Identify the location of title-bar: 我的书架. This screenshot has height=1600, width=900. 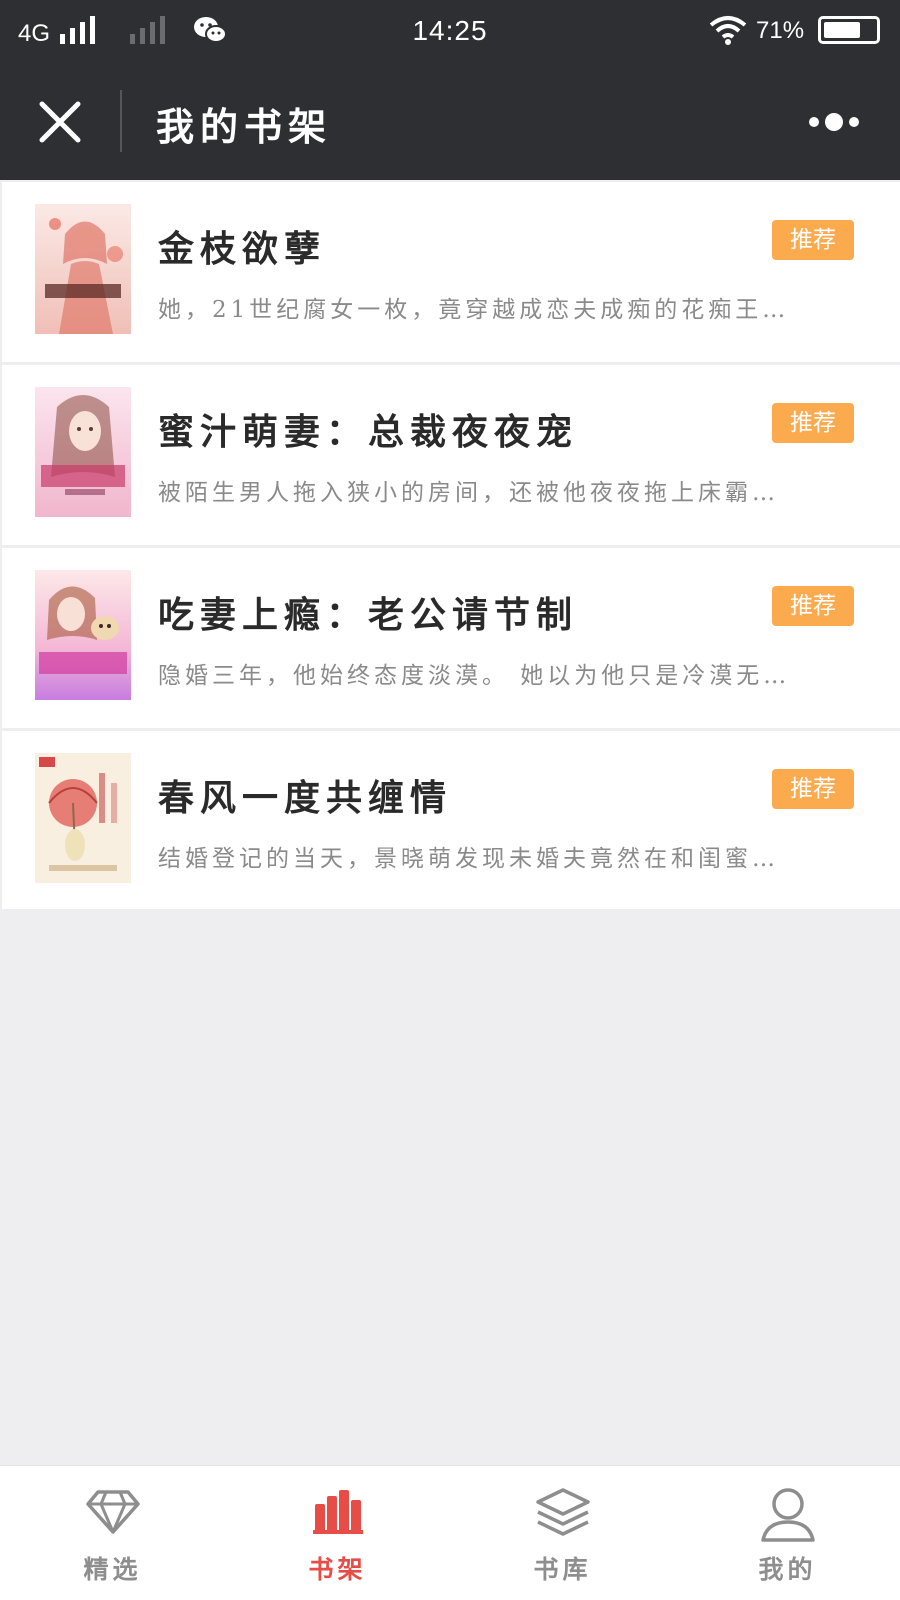
(450, 121).